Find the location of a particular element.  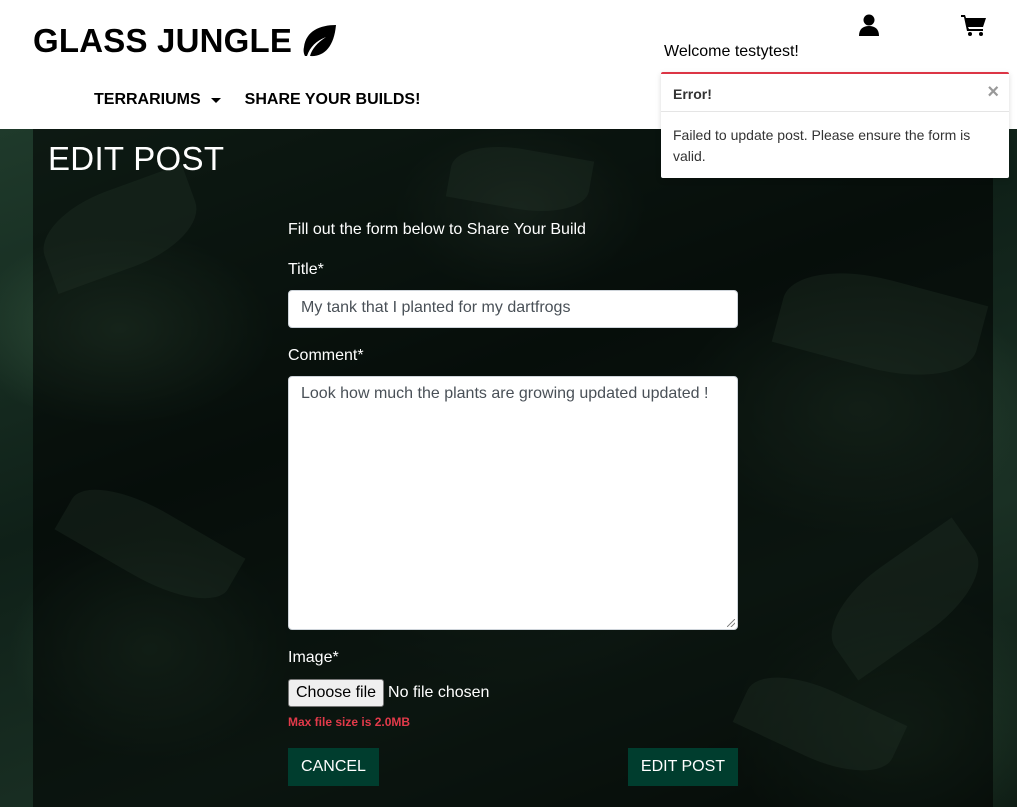

logo-text: GLASS JUNGLE is located at coordinates (163, 40).